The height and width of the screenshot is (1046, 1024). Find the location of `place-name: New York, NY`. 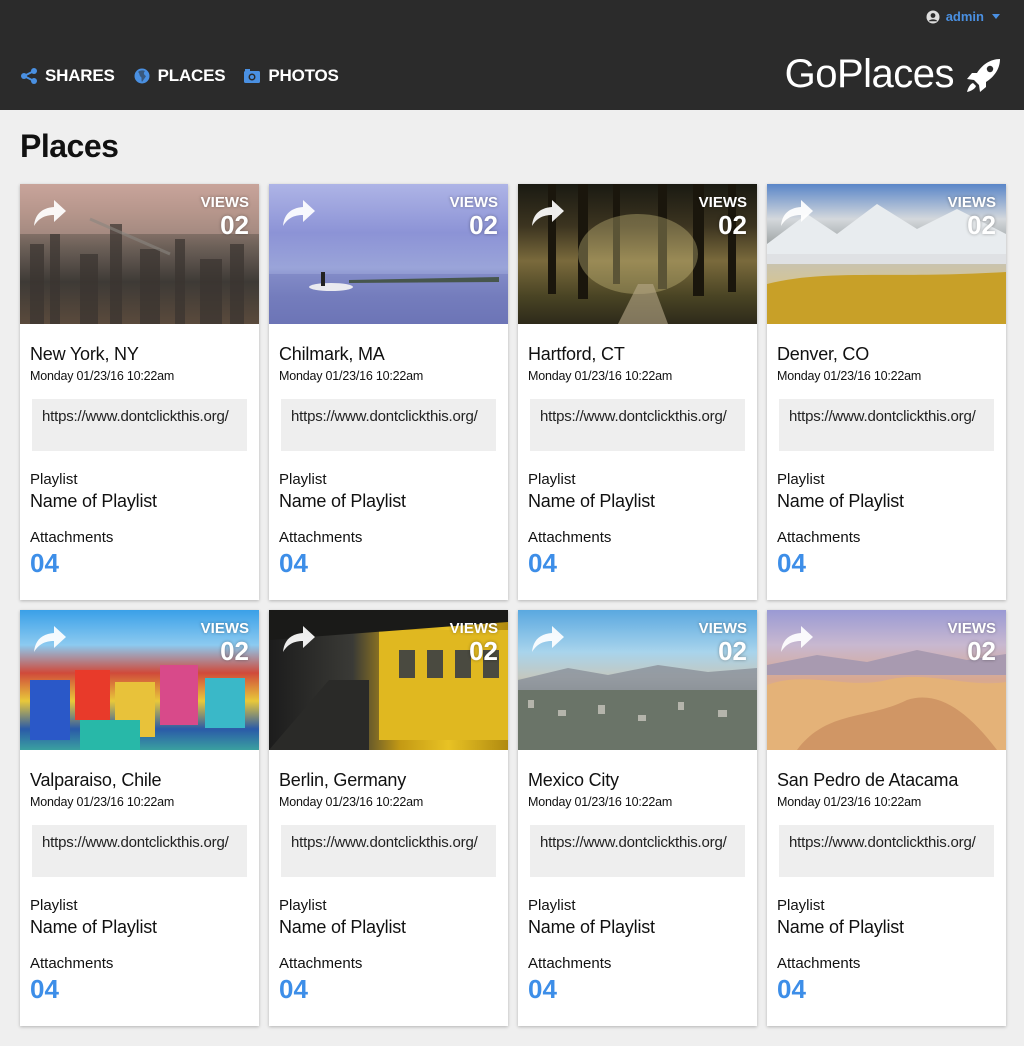

place-name: New York, NY is located at coordinates (139, 354).